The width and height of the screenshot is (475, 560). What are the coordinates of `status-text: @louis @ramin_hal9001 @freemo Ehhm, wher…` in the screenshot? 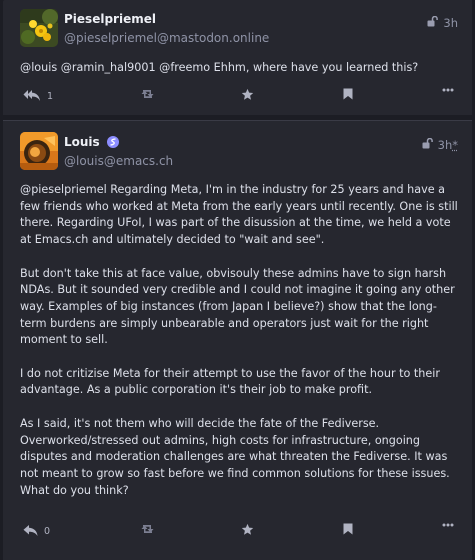 It's located at (219, 67).